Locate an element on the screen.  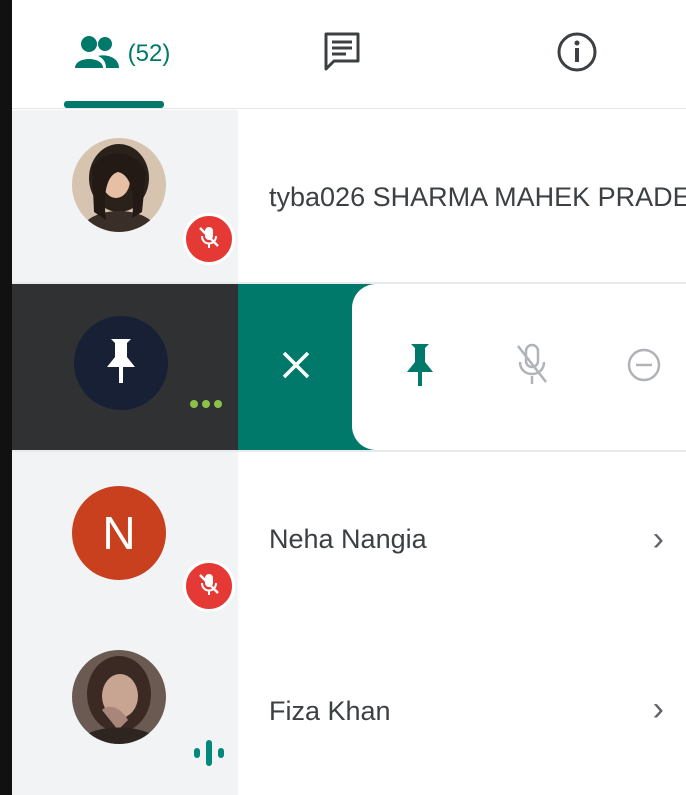
participant-actions is located at coordinates (519, 367).